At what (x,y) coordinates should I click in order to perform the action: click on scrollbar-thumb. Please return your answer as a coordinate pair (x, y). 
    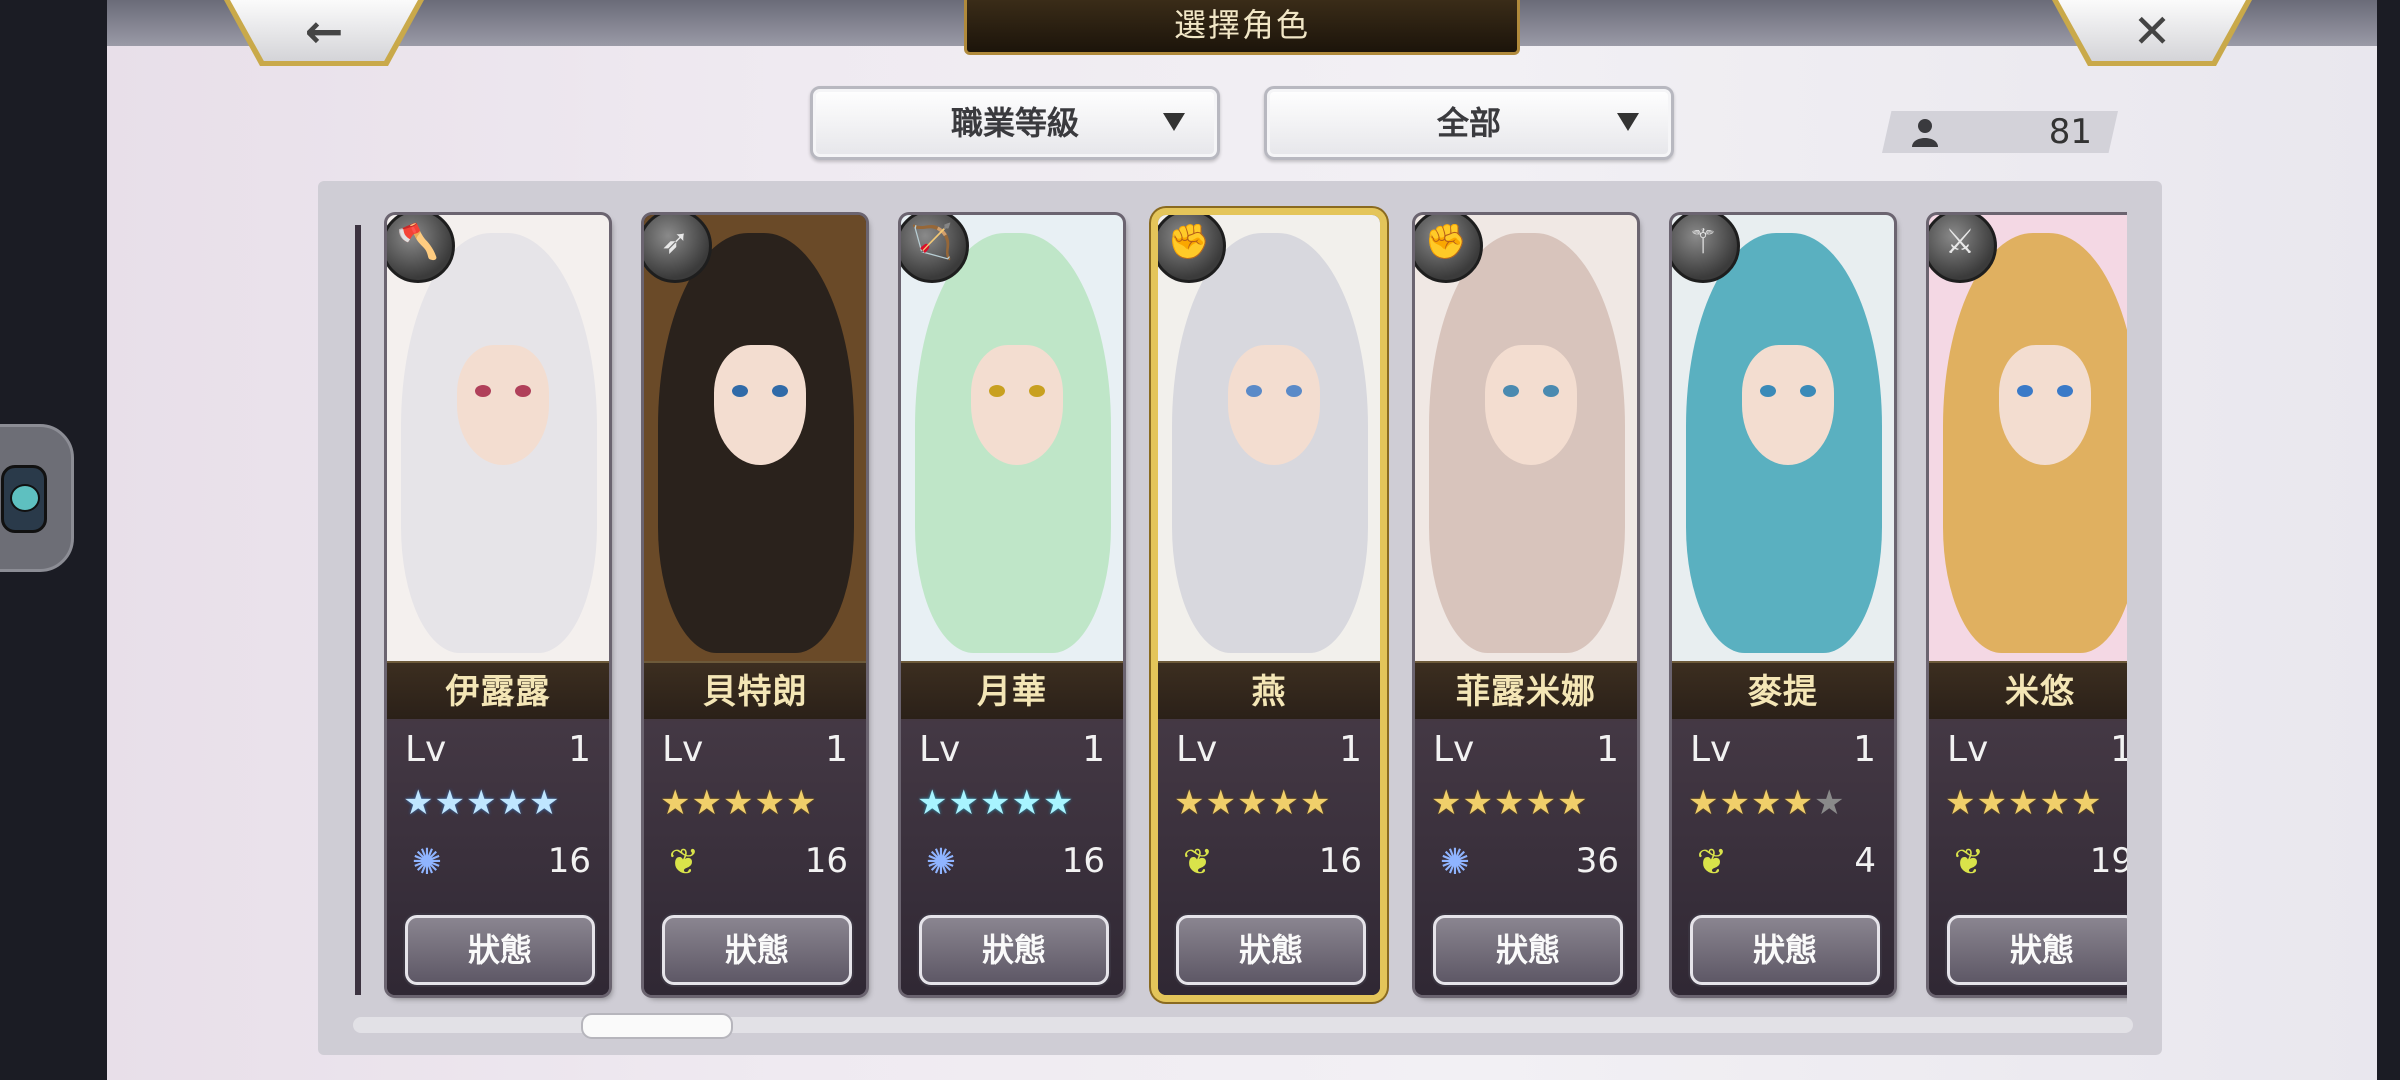
    Looking at the image, I should click on (657, 1026).